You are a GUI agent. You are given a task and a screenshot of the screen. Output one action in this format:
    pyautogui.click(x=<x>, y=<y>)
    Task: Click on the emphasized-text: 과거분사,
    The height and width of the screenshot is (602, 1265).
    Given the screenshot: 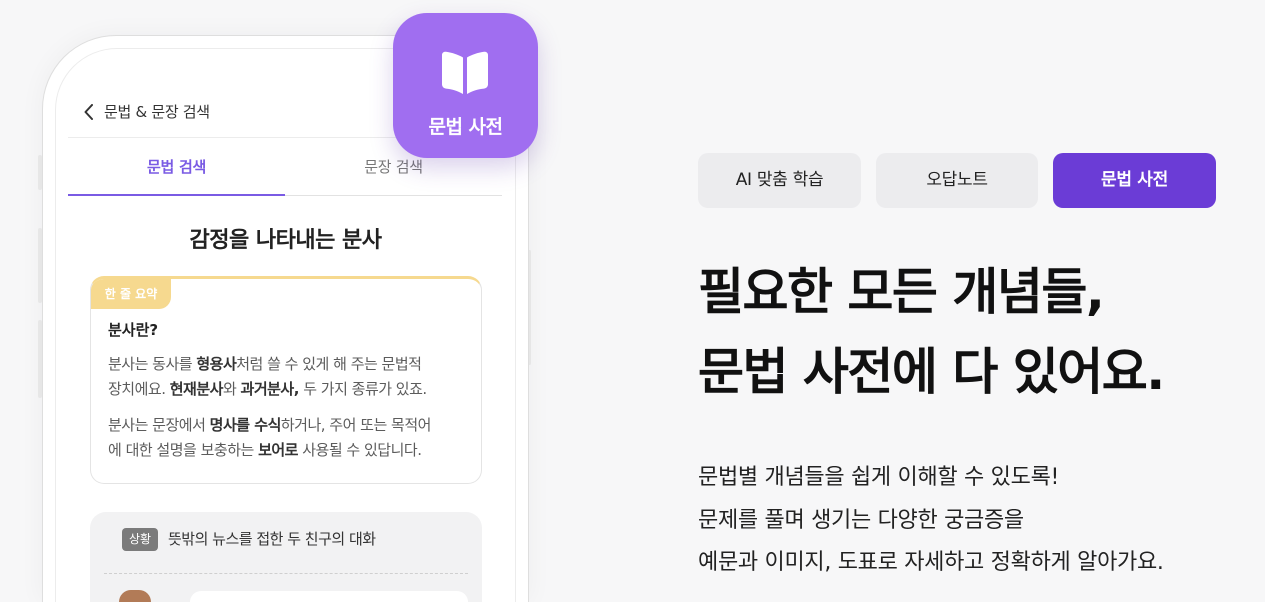 What is the action you would take?
    pyautogui.click(x=270, y=389)
    